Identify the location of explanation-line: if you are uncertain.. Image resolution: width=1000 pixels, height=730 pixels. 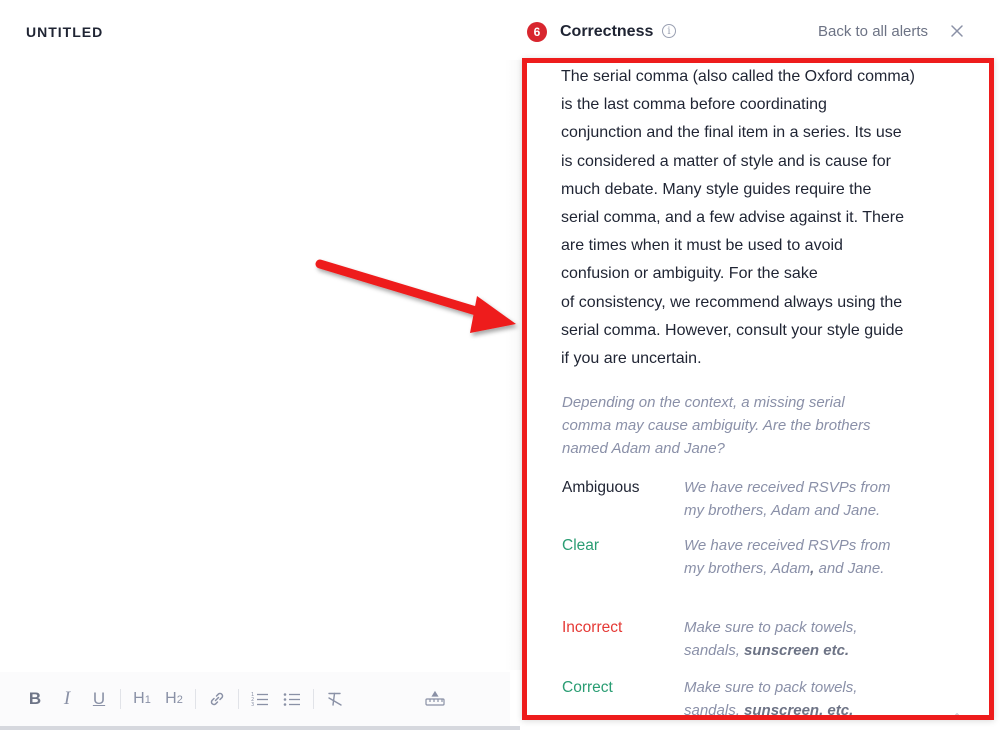
(631, 359).